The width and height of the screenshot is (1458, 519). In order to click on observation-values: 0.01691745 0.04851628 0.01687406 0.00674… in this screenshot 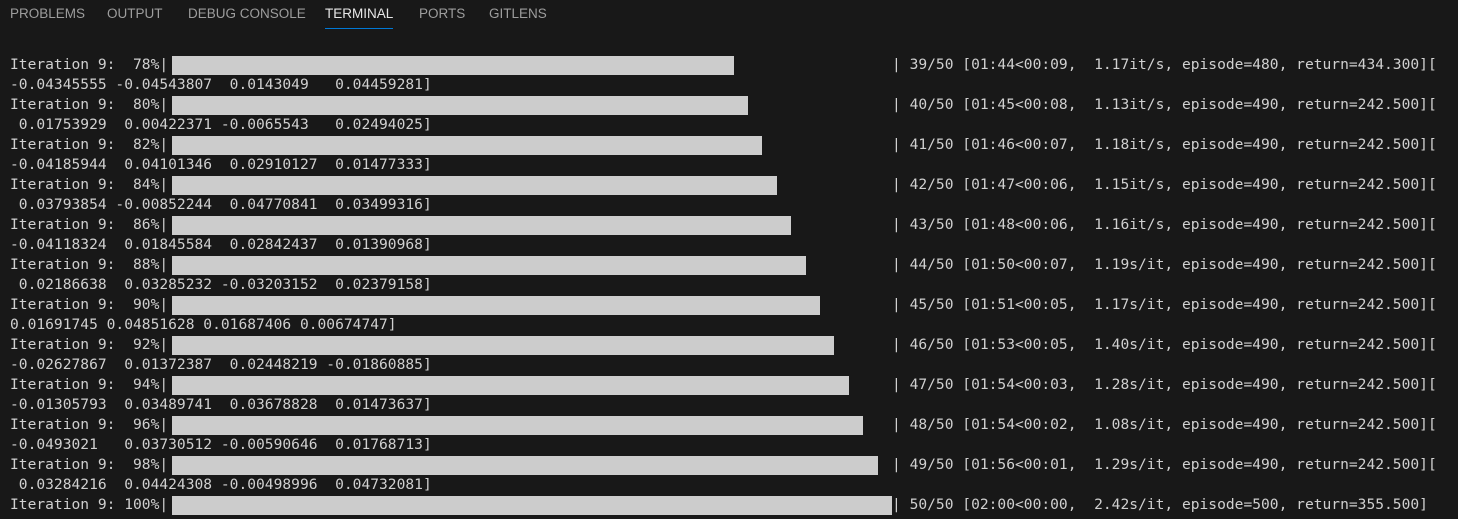, I will do `click(203, 324)`.